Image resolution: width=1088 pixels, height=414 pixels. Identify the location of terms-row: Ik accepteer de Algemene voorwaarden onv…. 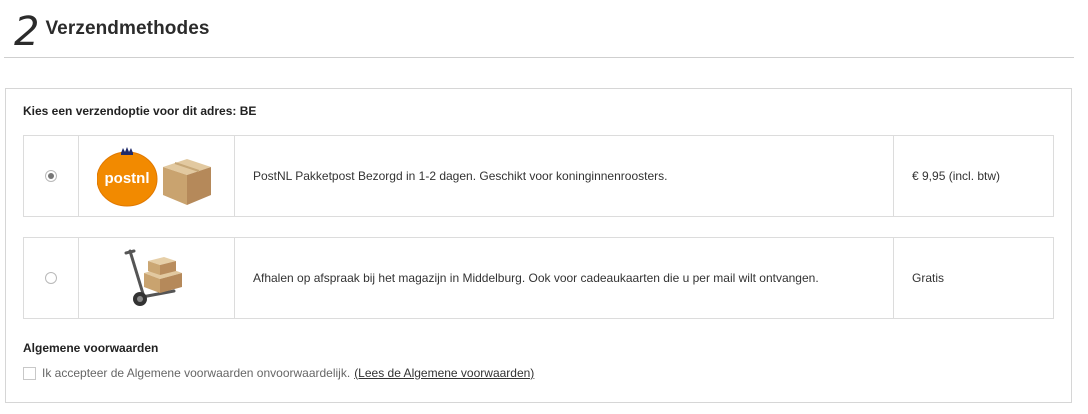
(278, 373).